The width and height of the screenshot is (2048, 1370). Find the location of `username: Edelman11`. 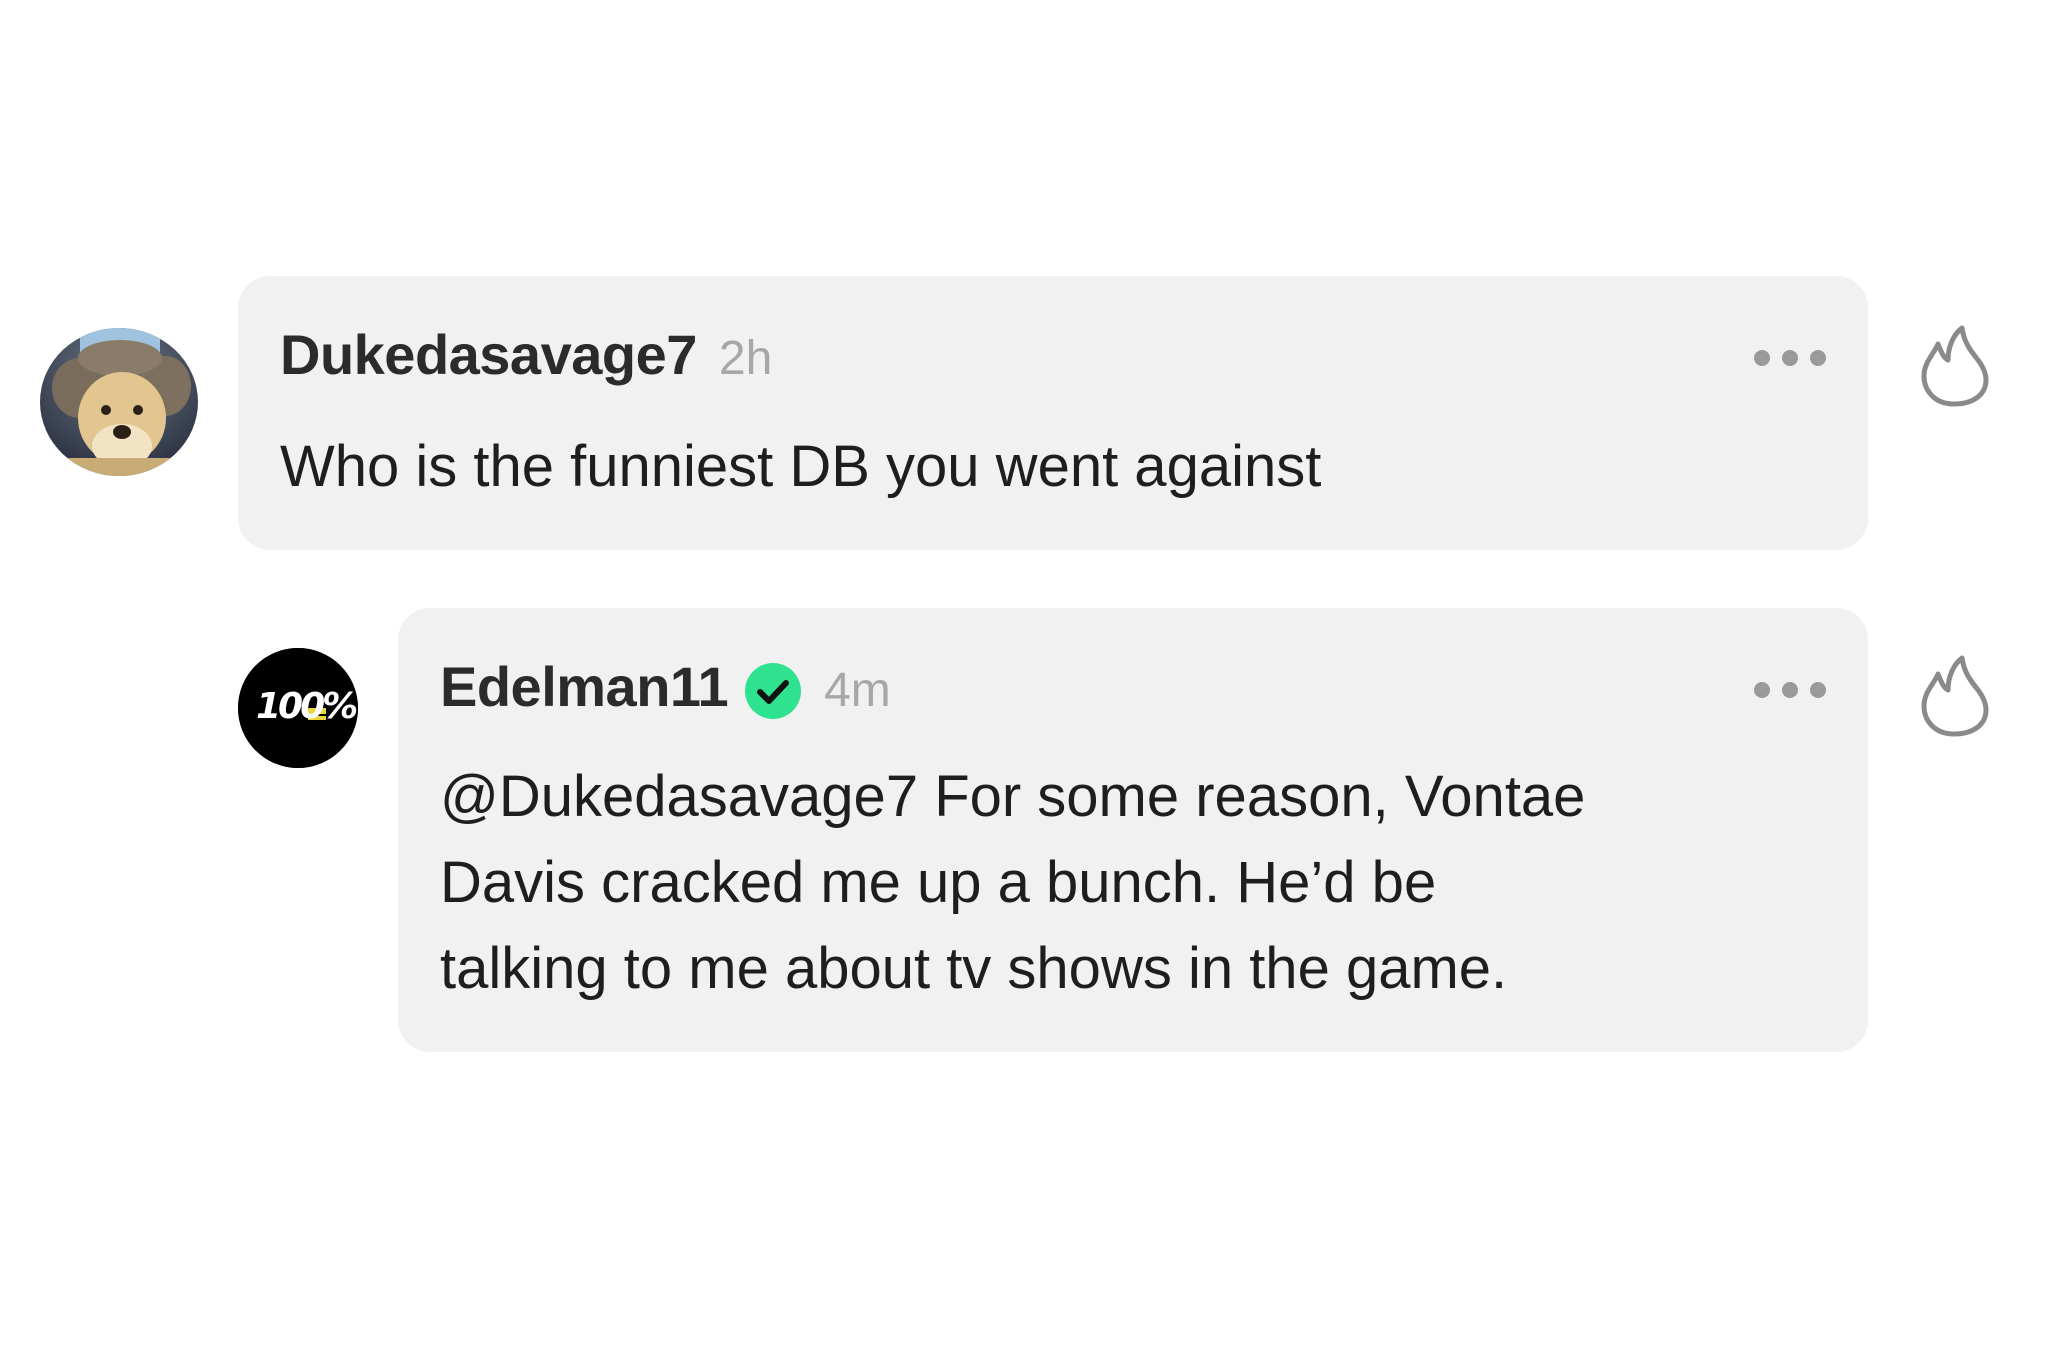

username: Edelman11 is located at coordinates (584, 686).